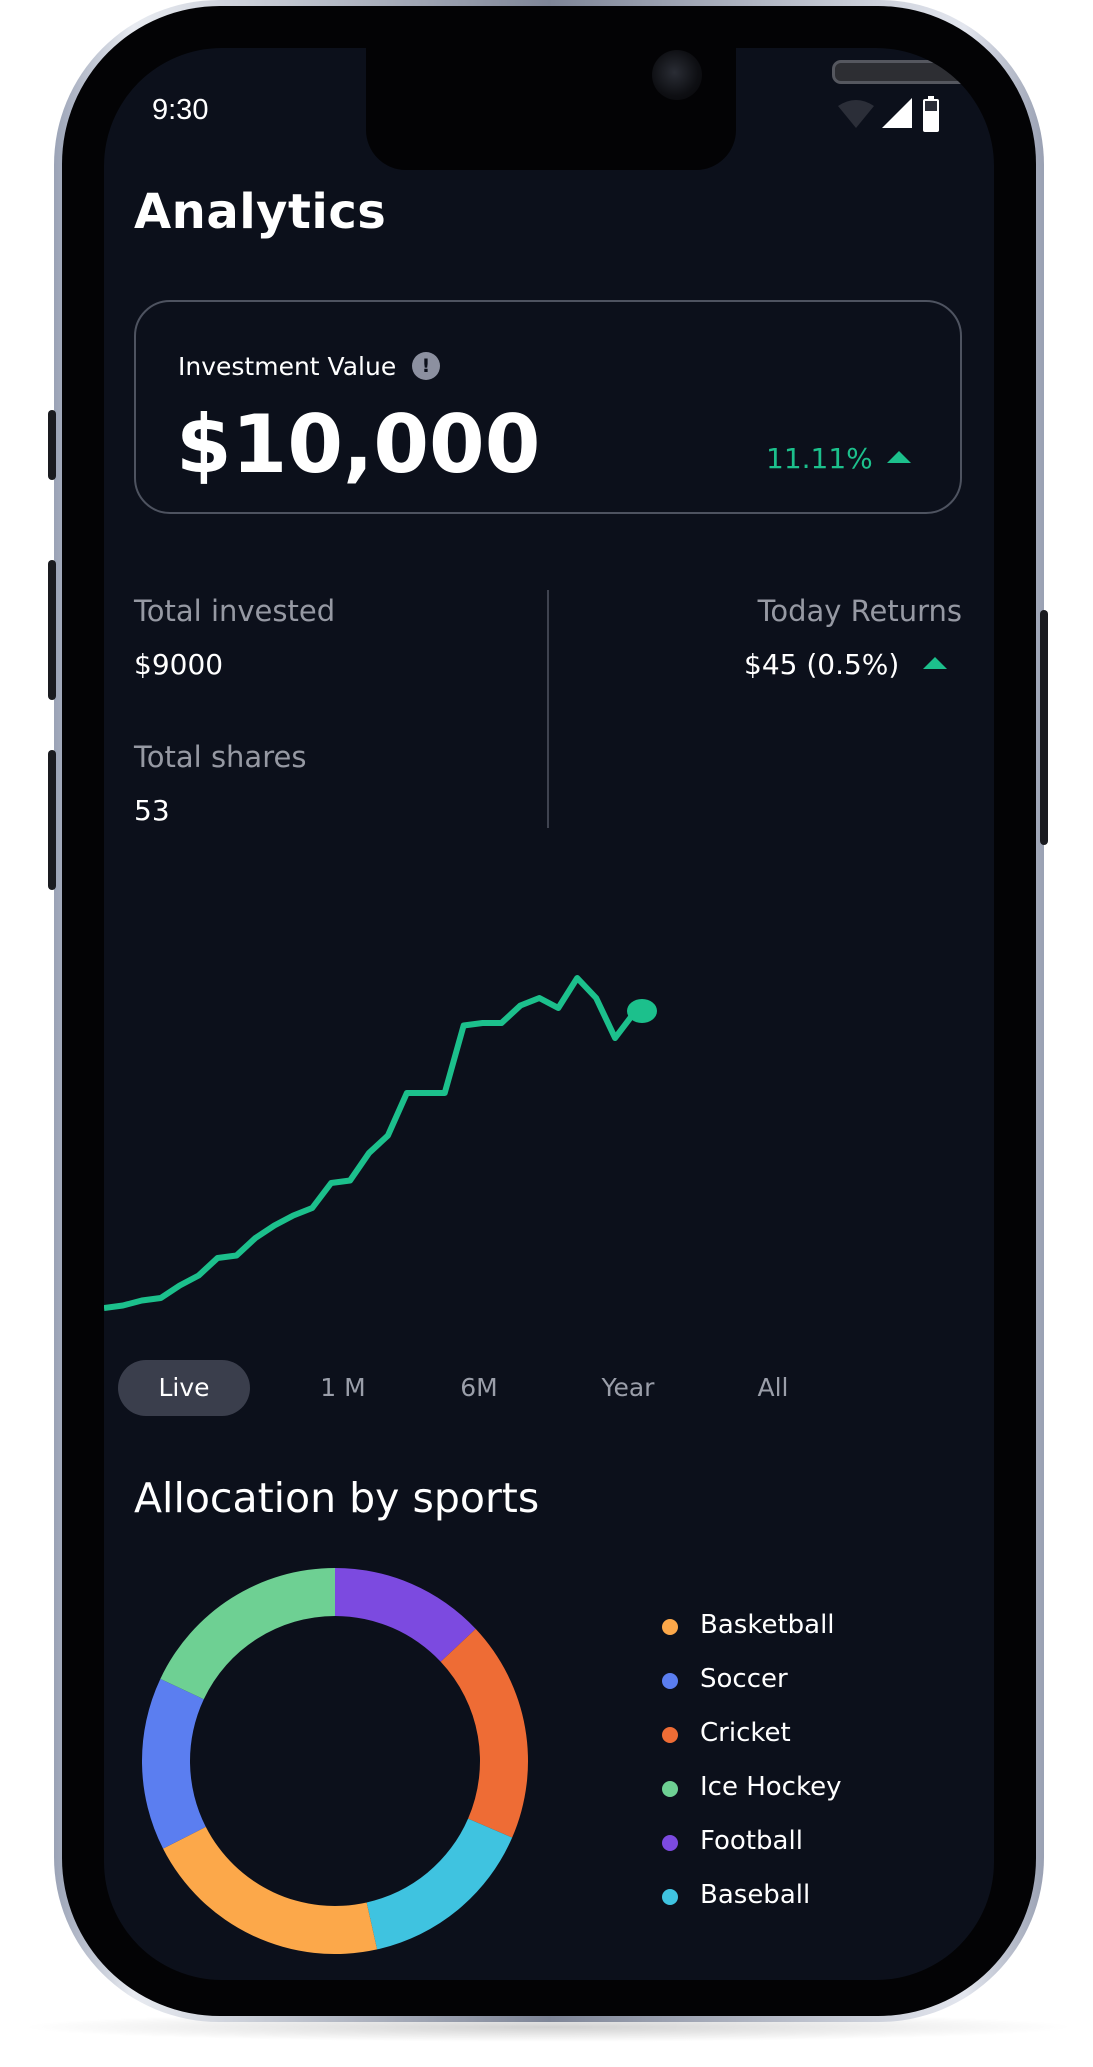 The image size is (1093, 2067). What do you see at coordinates (819, 458) in the screenshot?
I see `investment-change-text: 11.11%` at bounding box center [819, 458].